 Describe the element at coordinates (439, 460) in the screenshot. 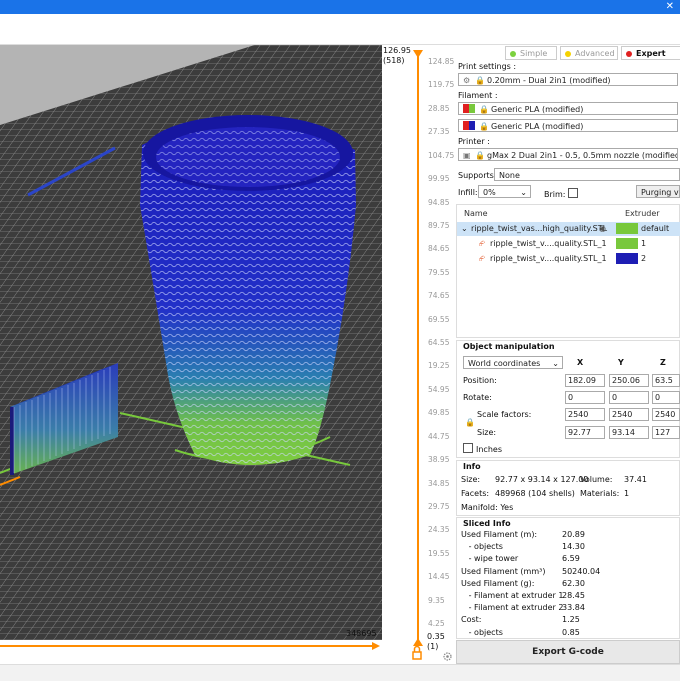

I see `slider-tick-label: 38.95` at that location.